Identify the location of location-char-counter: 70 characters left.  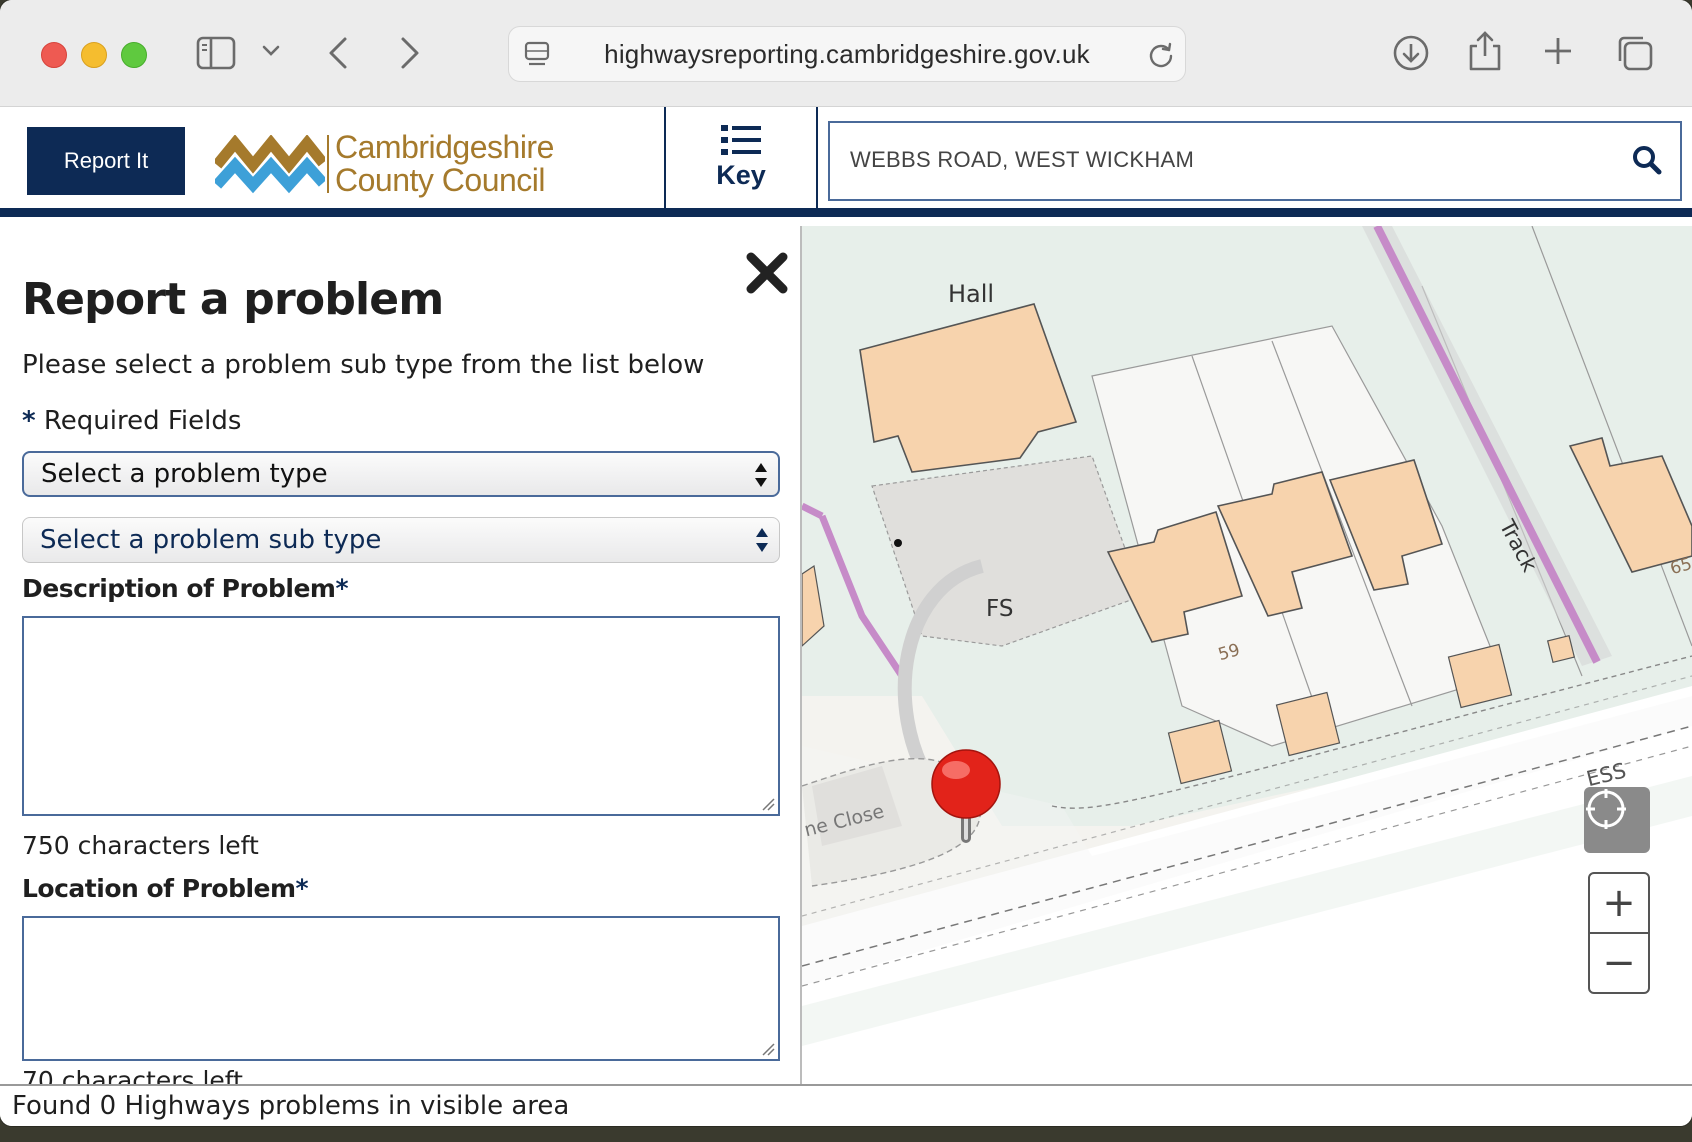
(132, 1075).